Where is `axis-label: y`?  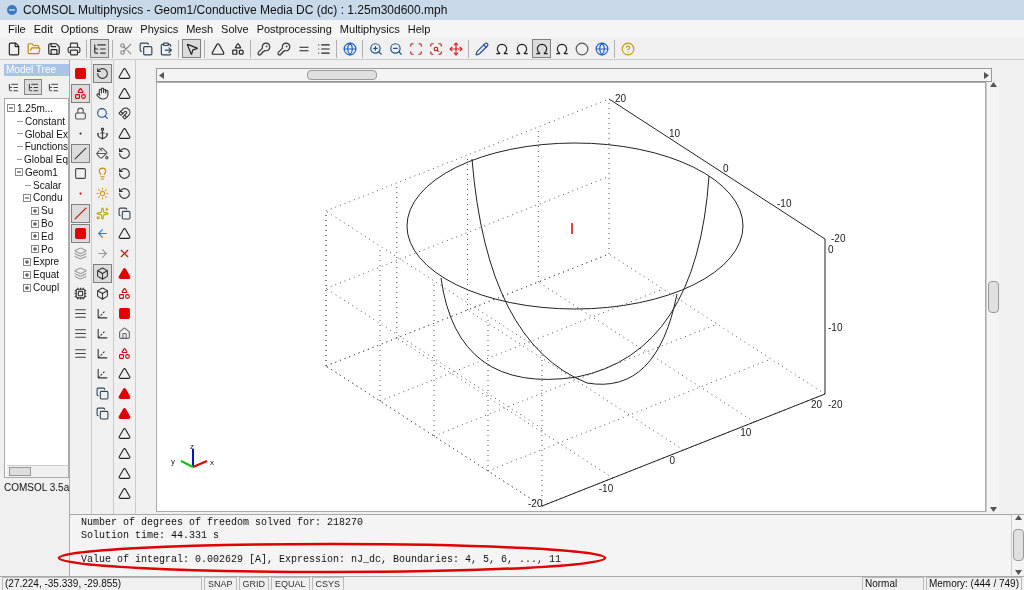 axis-label: y is located at coordinates (173, 461).